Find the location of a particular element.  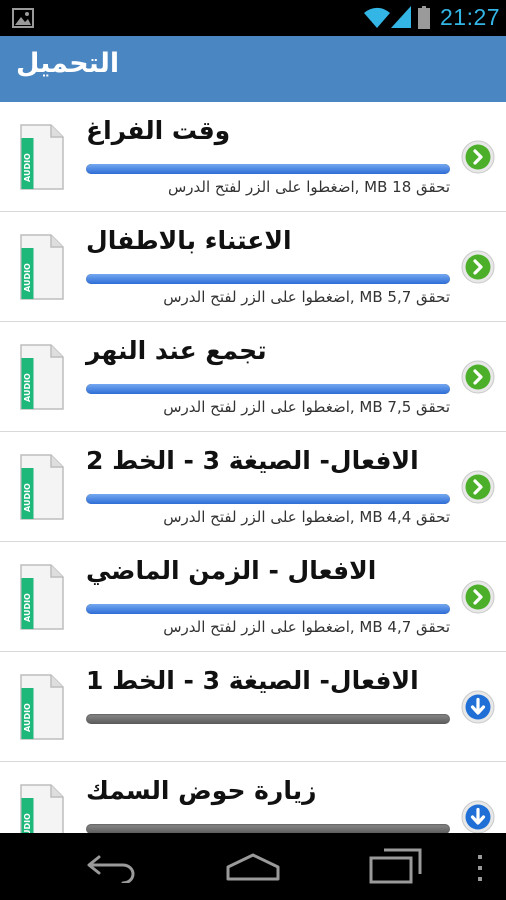

lesson-subtitle: تحقق MB 18 ,اضغطوا على الزر لفتح الدرس is located at coordinates (308, 187).